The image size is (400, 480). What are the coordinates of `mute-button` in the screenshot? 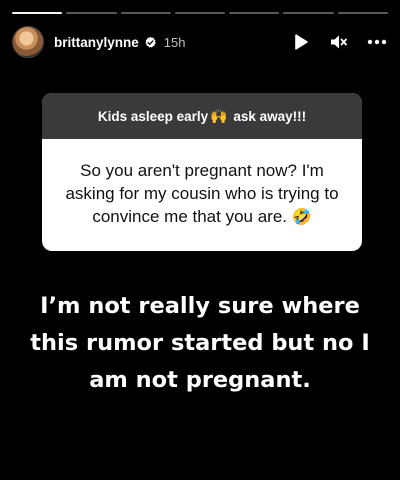 It's located at (339, 42).